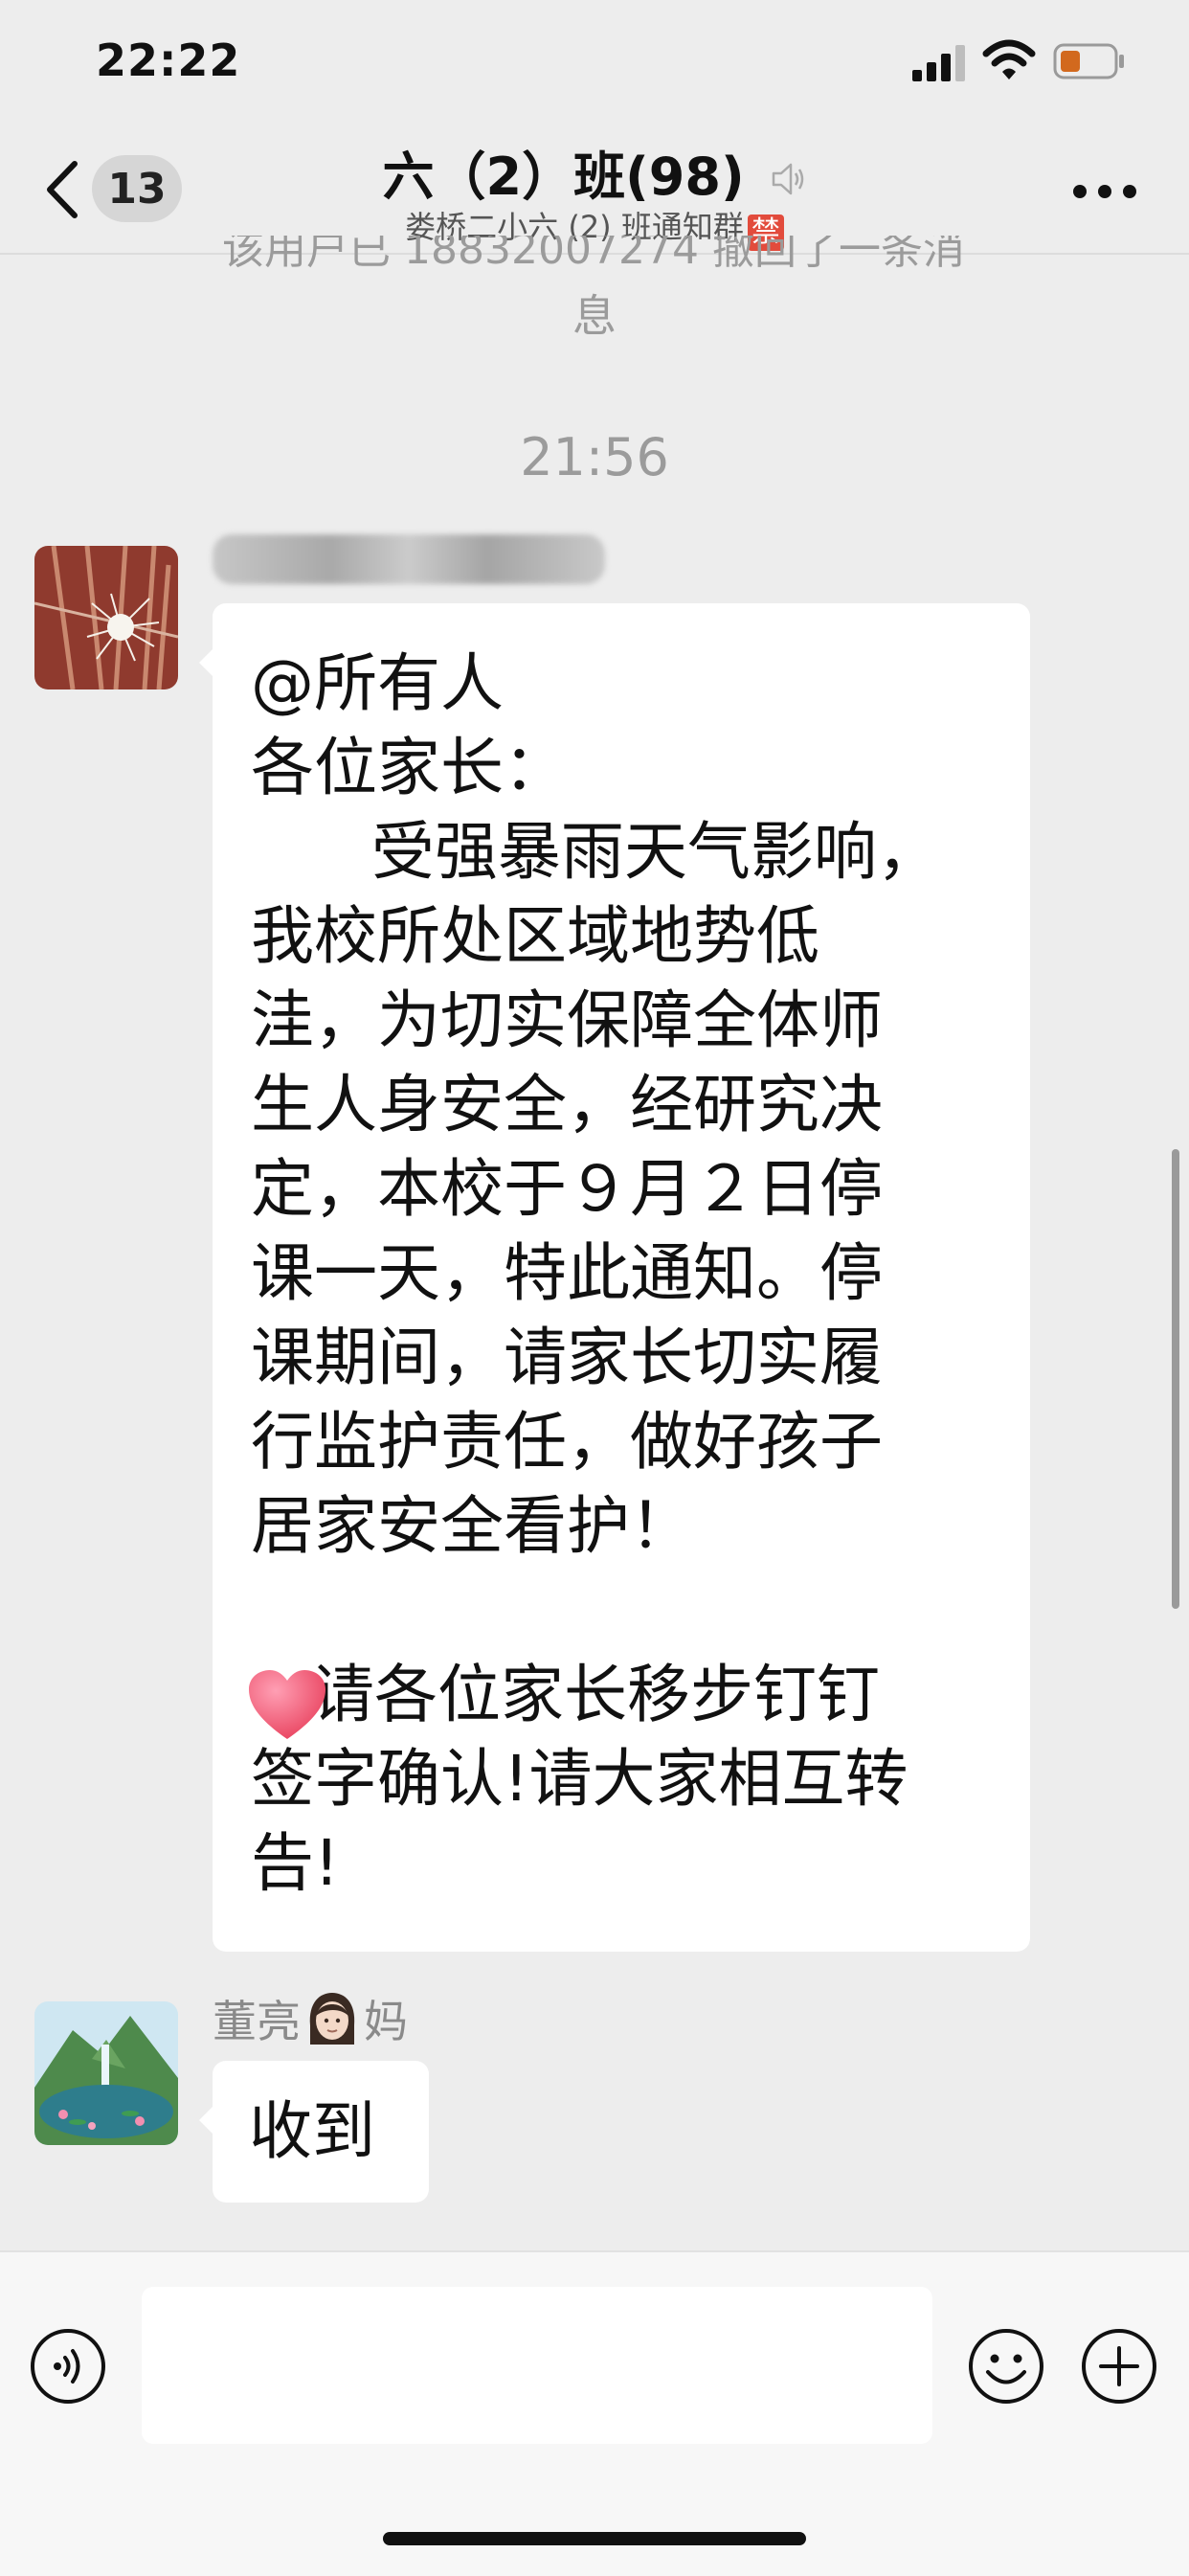  Describe the element at coordinates (1175, 1379) in the screenshot. I see `scrollbar` at that location.